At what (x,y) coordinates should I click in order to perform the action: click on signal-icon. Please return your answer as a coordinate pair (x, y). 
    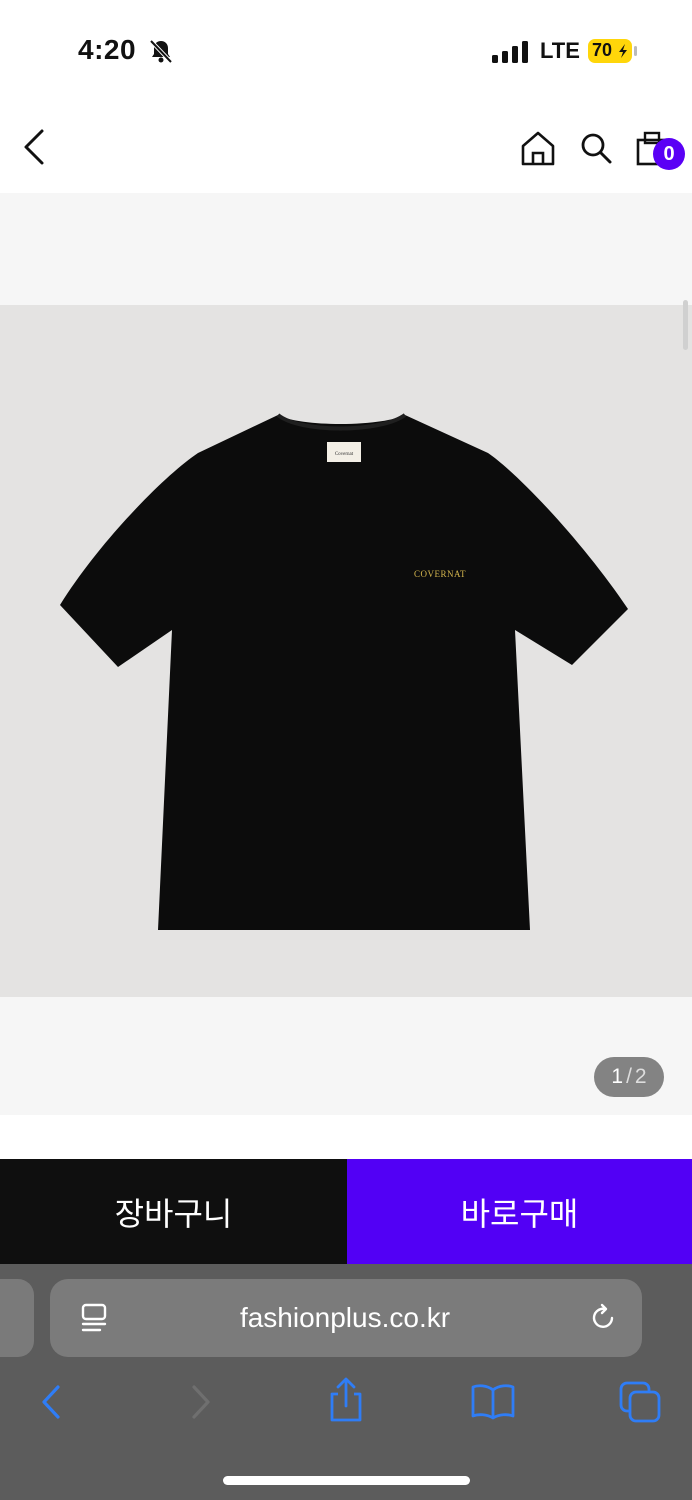
    Looking at the image, I should click on (510, 52).